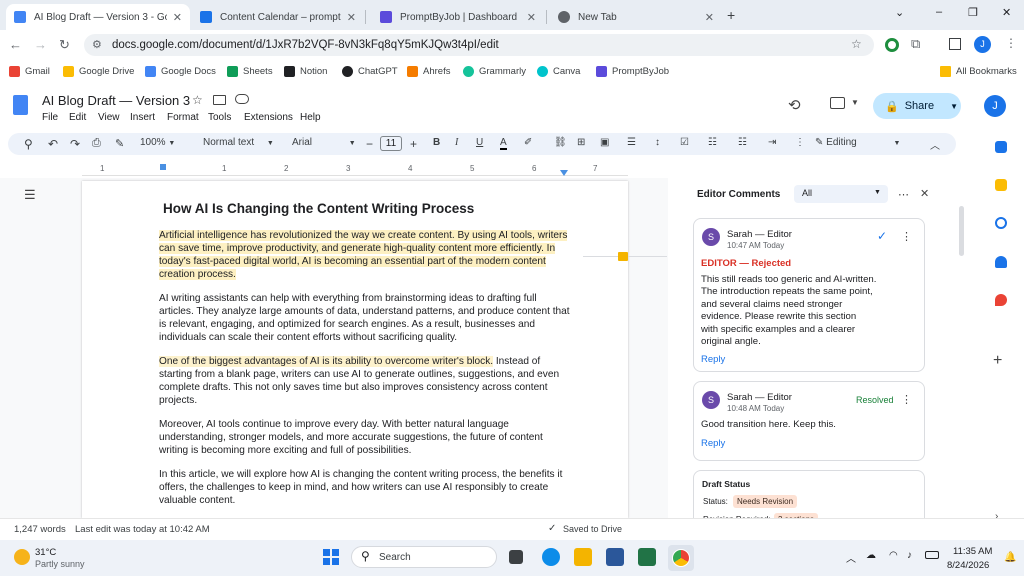 This screenshot has width=1024, height=576. What do you see at coordinates (623, 256) in the screenshot?
I see `comment-marker-icon` at bounding box center [623, 256].